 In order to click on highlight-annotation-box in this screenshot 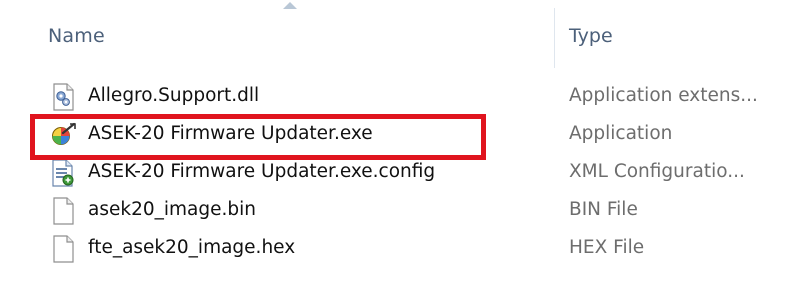, I will do `click(258, 137)`.